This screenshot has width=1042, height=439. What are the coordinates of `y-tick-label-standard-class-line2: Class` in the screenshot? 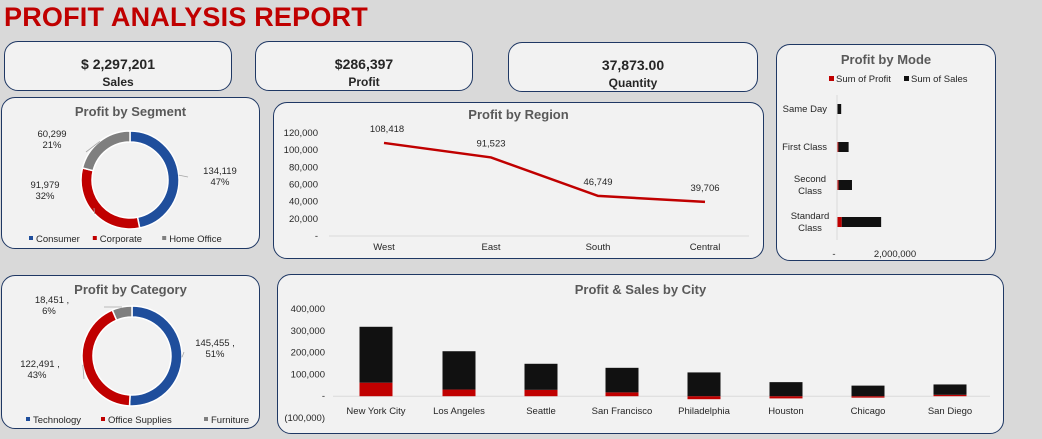 It's located at (810, 228).